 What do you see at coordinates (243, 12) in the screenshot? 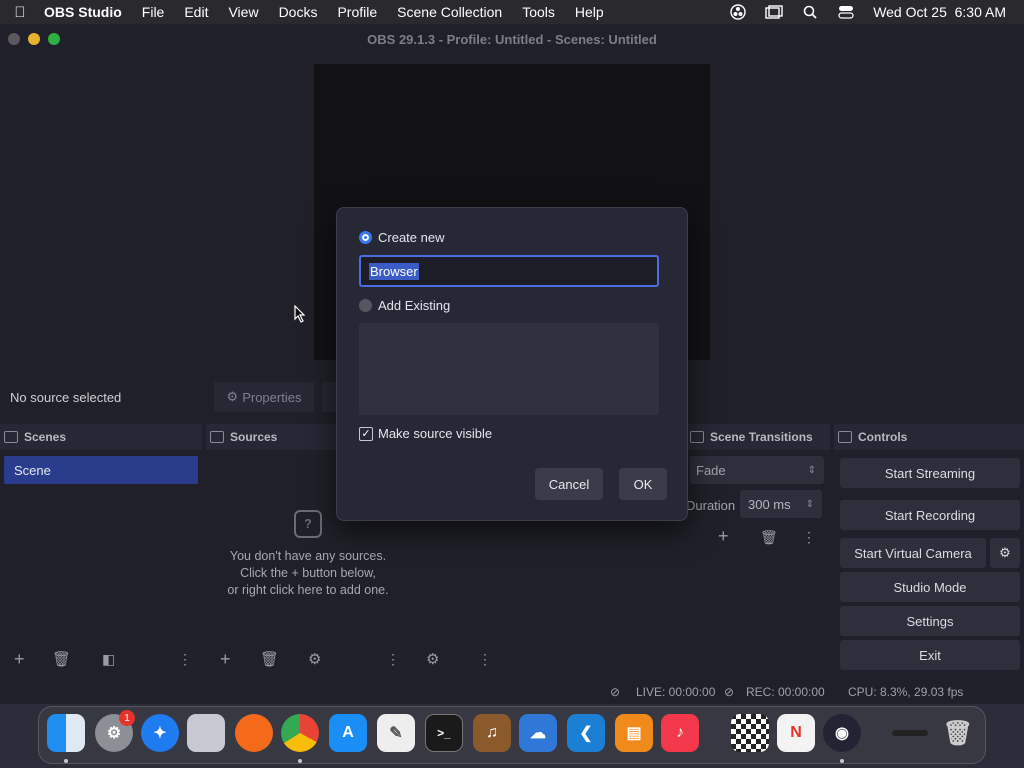
I see `menu-view: View` at bounding box center [243, 12].